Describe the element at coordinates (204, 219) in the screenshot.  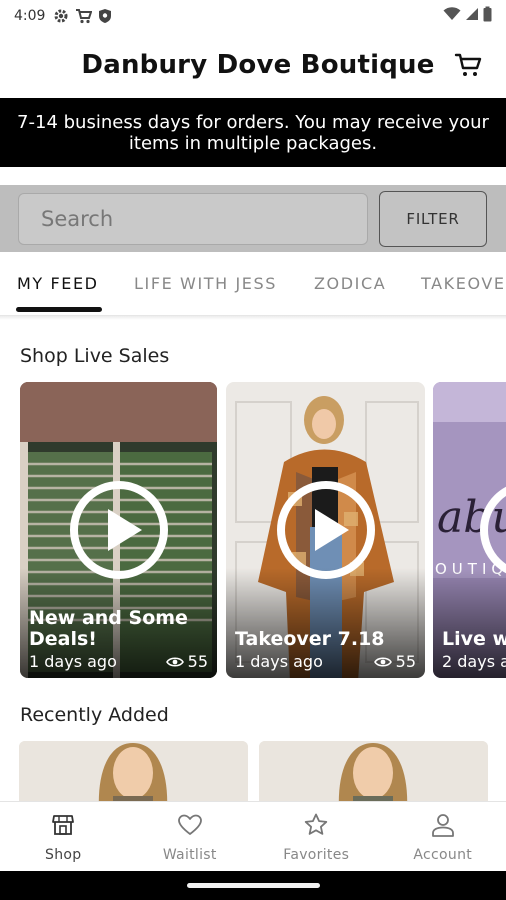
I see `search-input` at that location.